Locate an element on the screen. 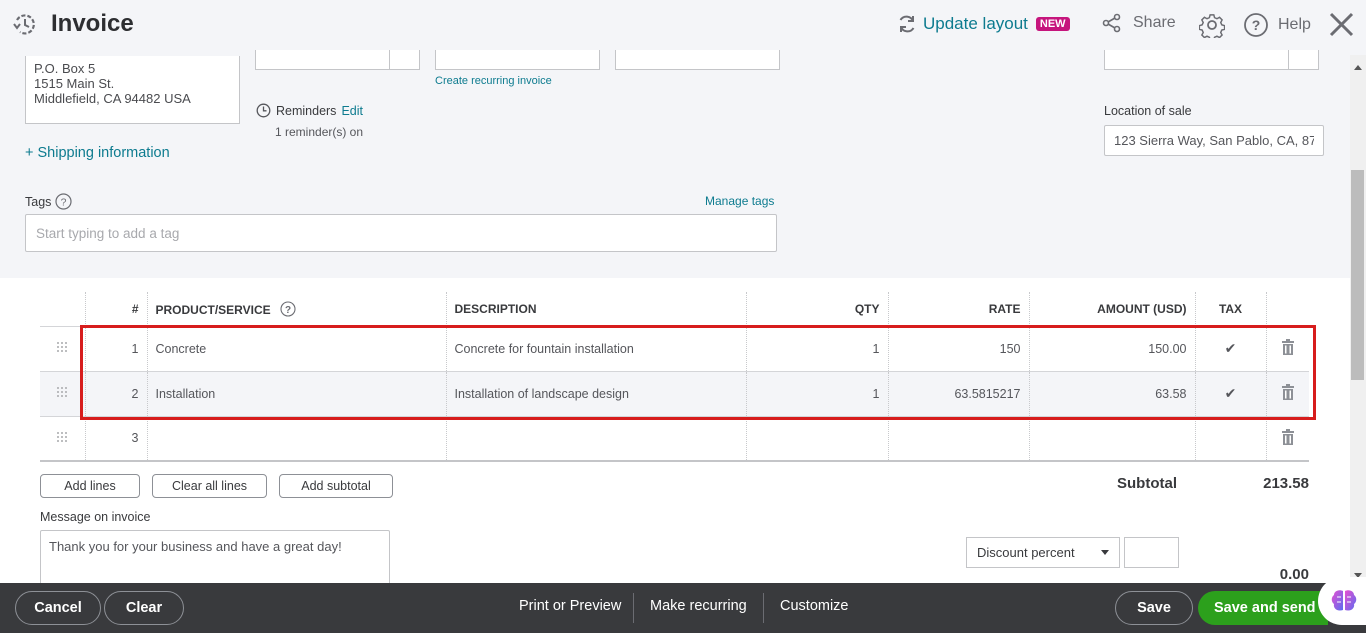  subtotal-value: 213.58 is located at coordinates (1286, 483).